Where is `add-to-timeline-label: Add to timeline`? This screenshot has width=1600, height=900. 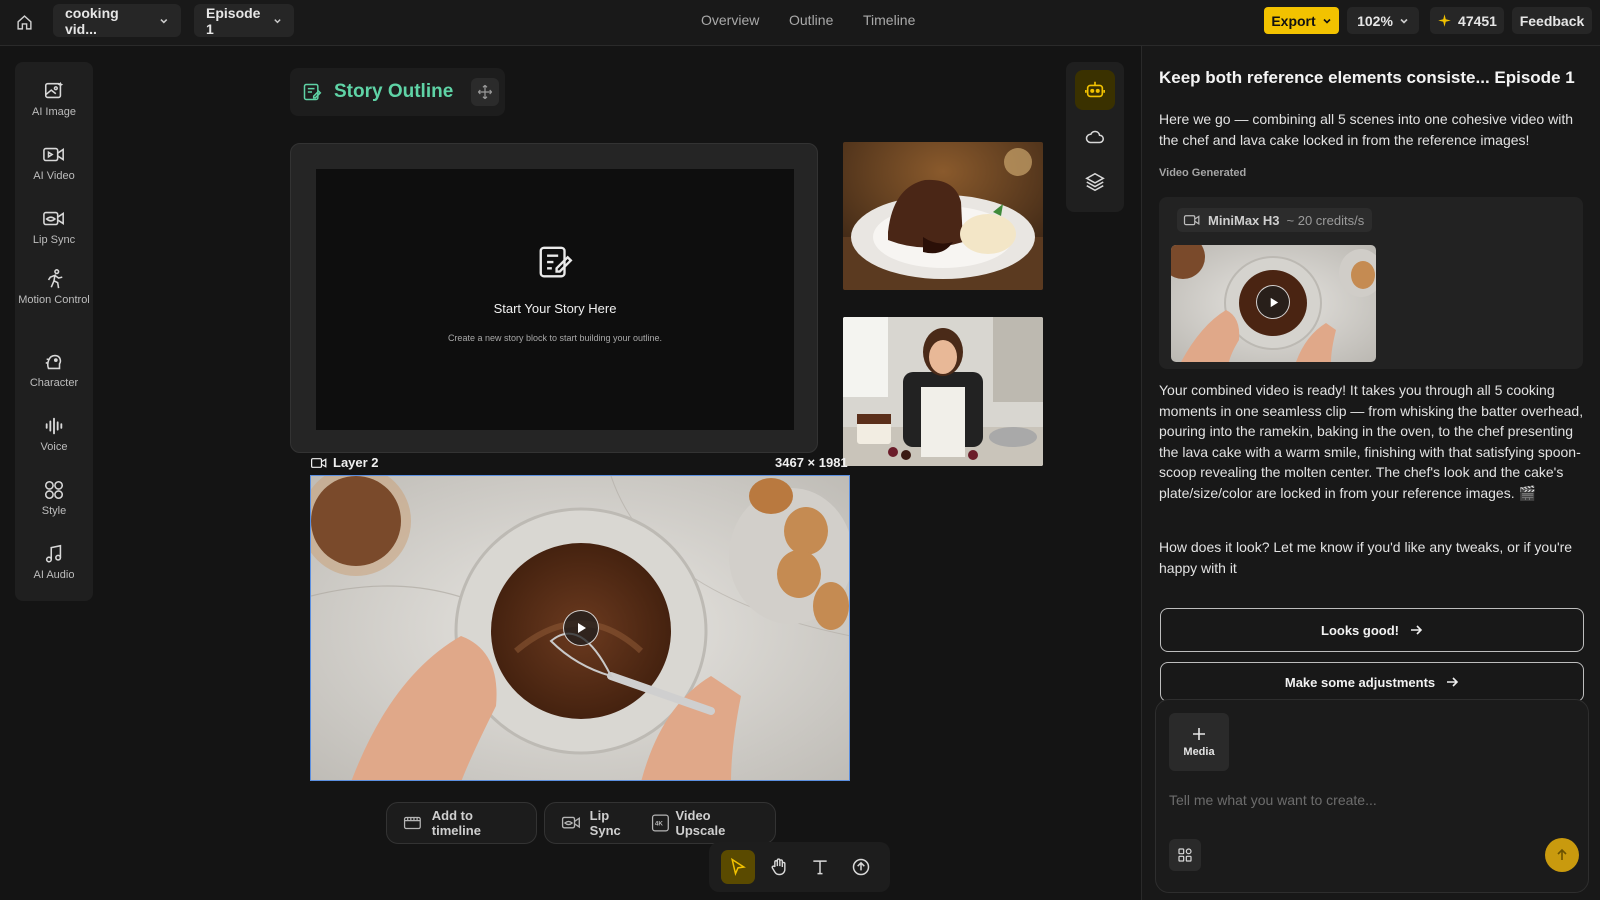
add-to-timeline-label: Add to timeline is located at coordinates (456, 823).